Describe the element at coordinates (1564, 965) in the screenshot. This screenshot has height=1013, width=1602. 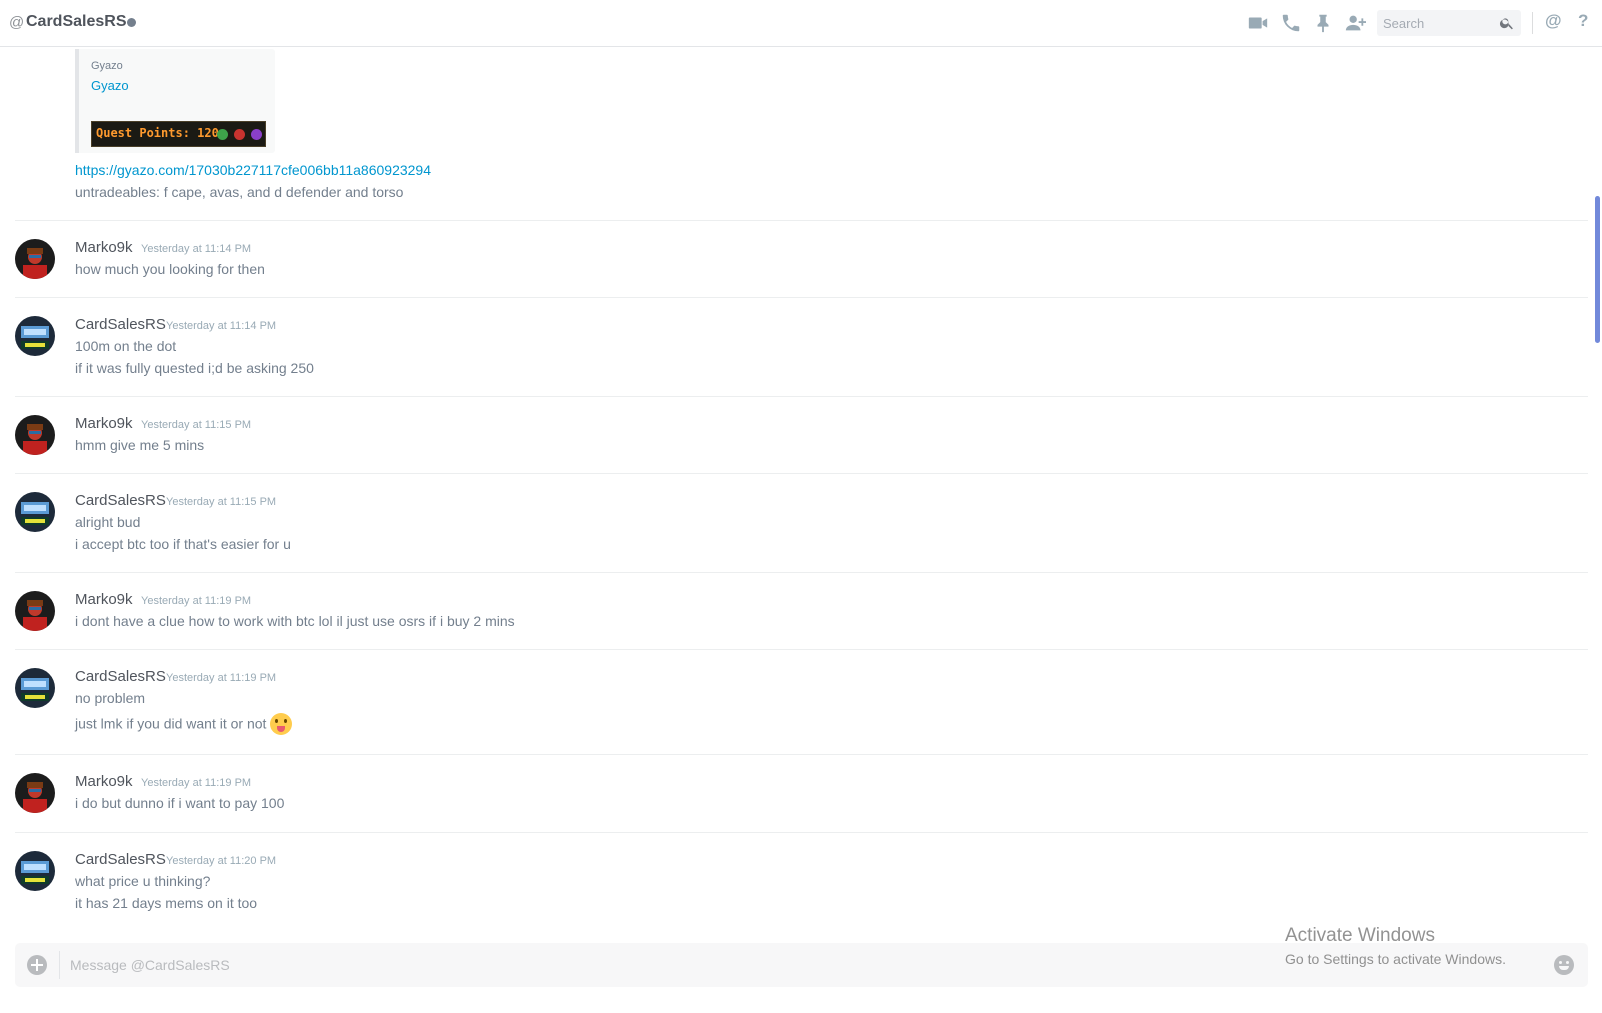
I see `emoji-picker-icon` at that location.